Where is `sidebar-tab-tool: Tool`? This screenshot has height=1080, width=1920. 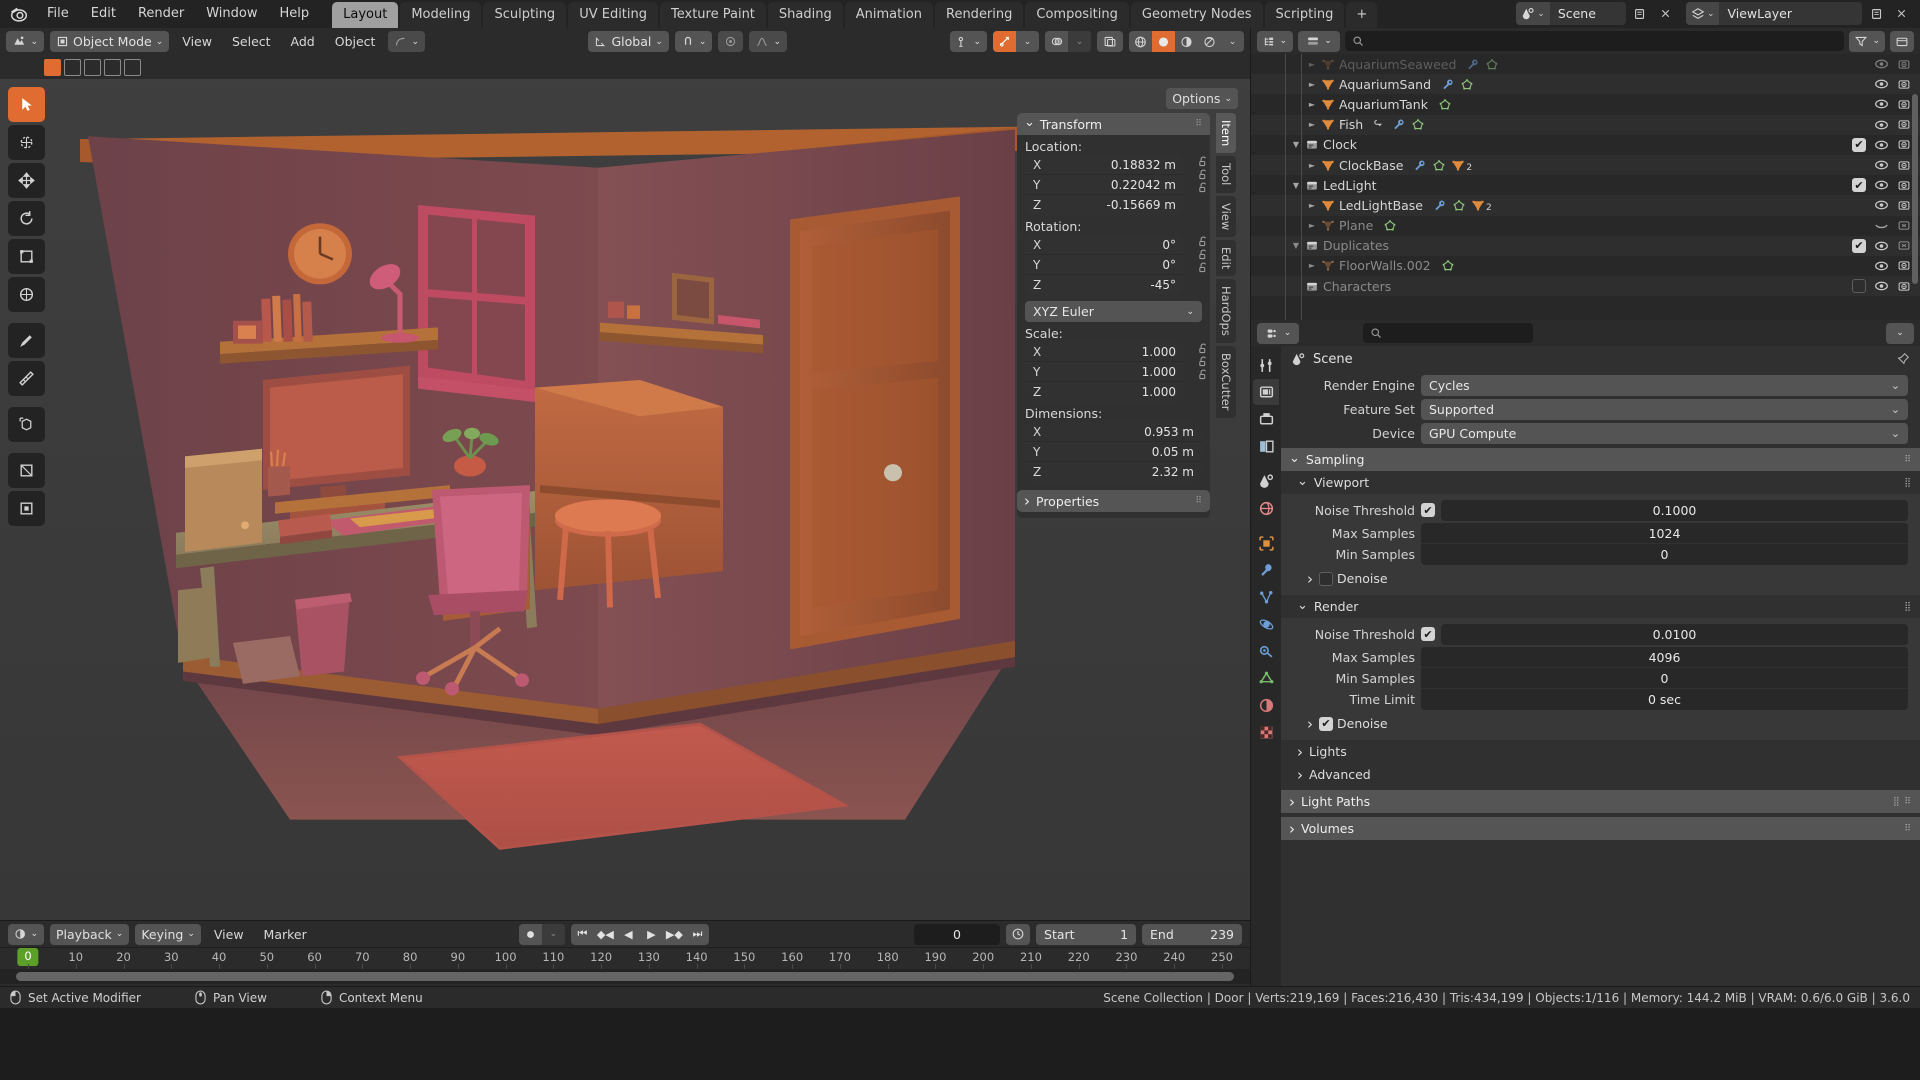
sidebar-tab-tool: Tool is located at coordinates (1226, 174).